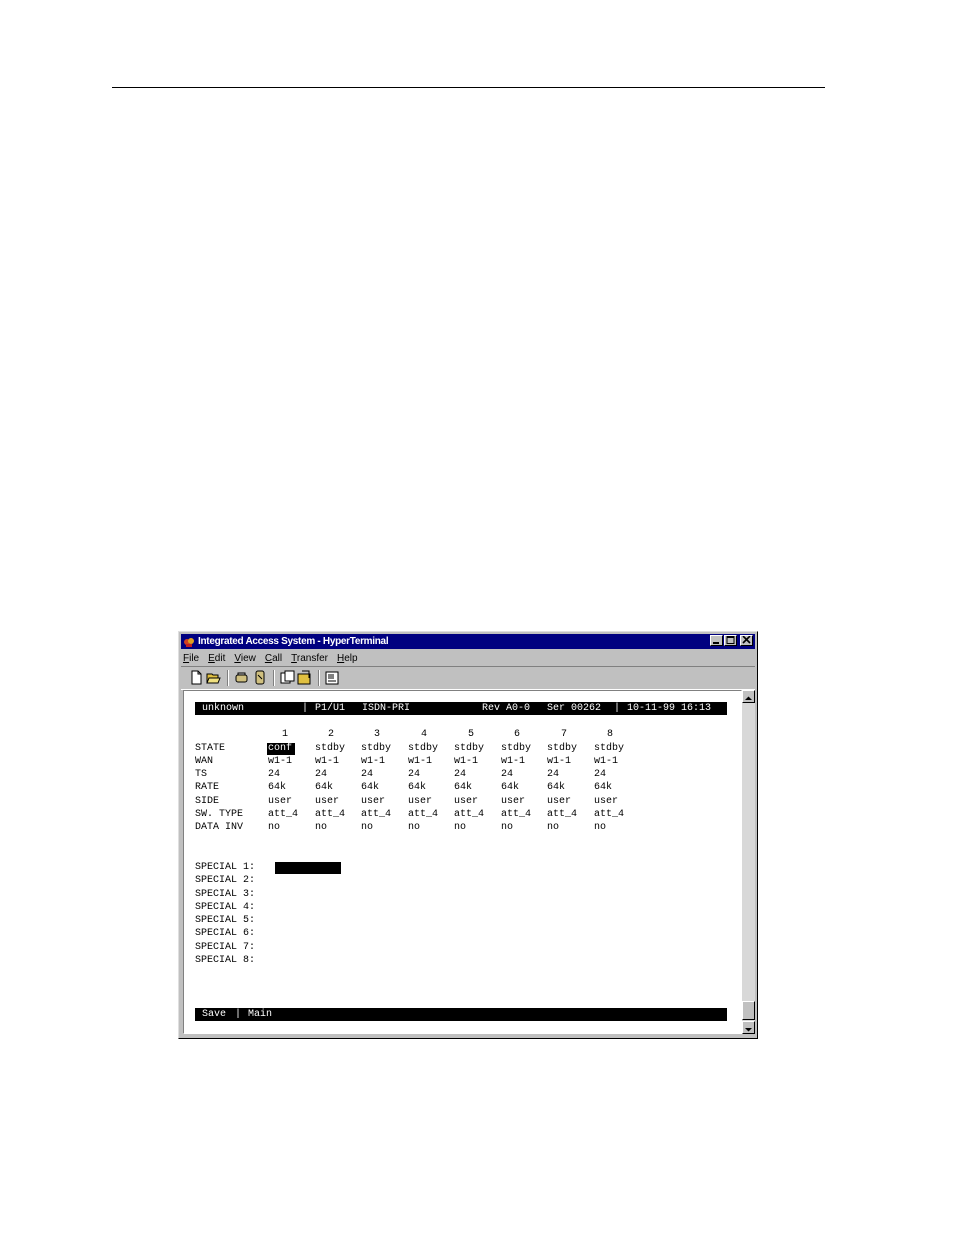 This screenshot has width=954, height=1235. What do you see at coordinates (273, 658) in the screenshot?
I see `menu-call: Call` at bounding box center [273, 658].